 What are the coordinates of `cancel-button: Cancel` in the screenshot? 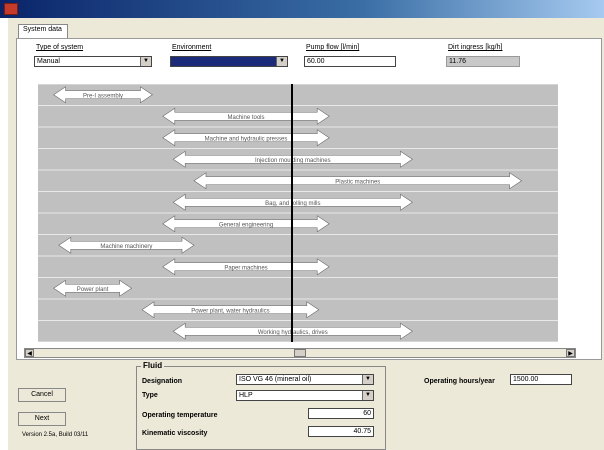 It's located at (42, 395).